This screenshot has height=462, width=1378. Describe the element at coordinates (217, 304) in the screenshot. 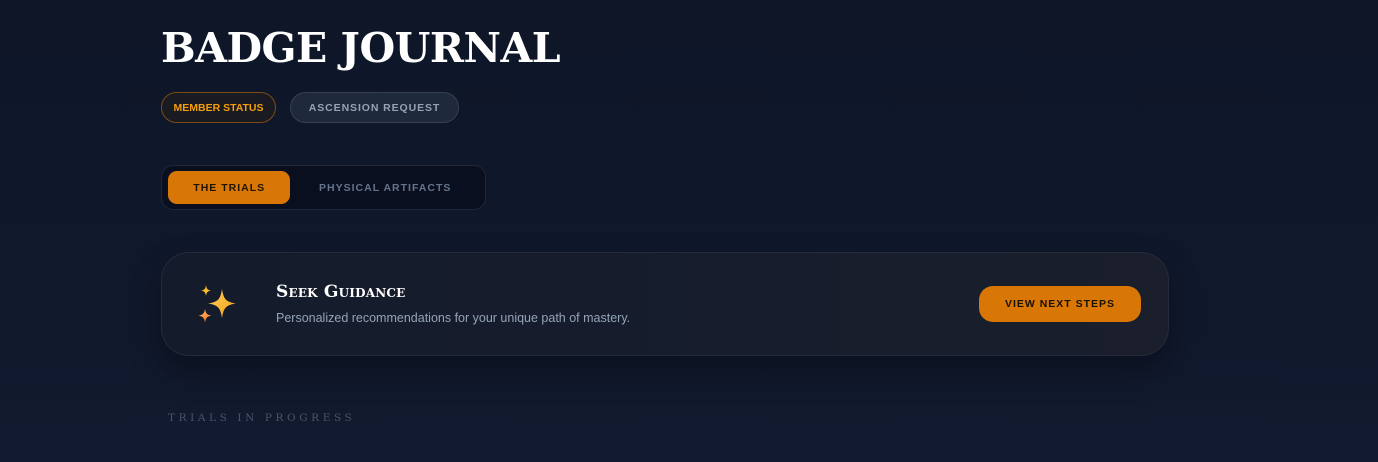

I see `sparkles-icon` at that location.